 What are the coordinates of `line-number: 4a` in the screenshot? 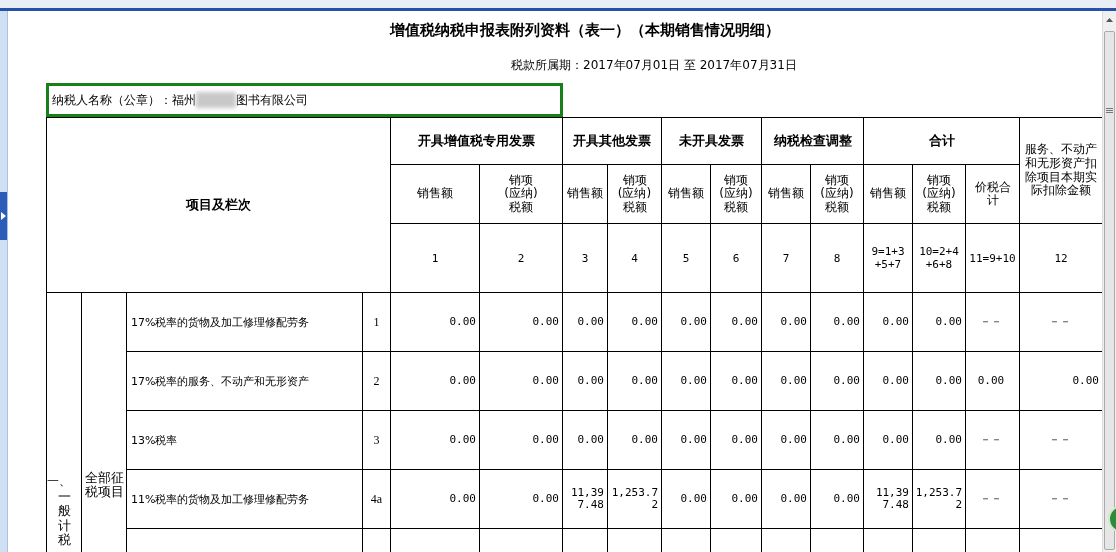 It's located at (376, 499).